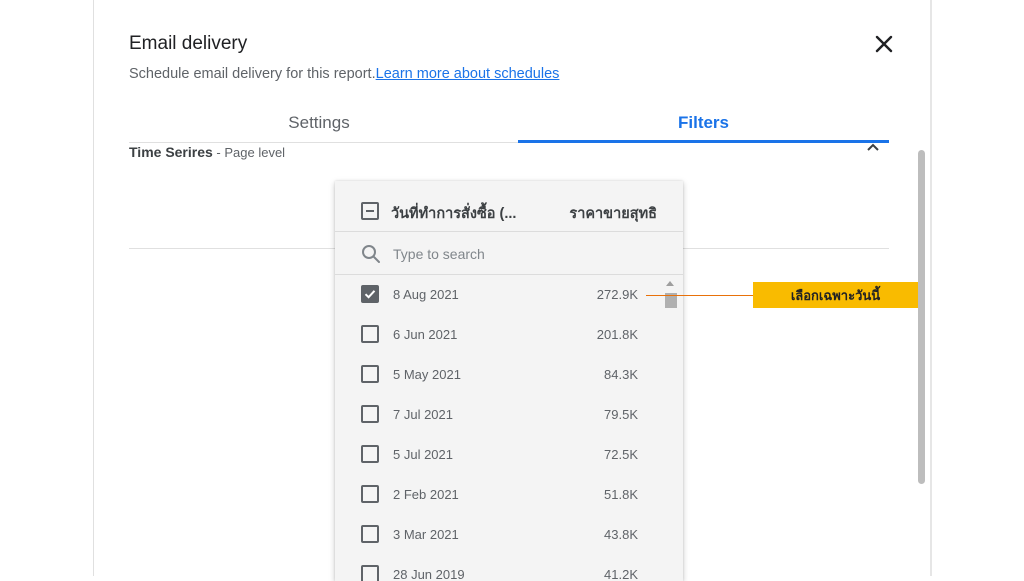 This screenshot has height=581, width=1024. What do you see at coordinates (423, 414) in the screenshot?
I see `option-label: 7 Jul 2021` at bounding box center [423, 414].